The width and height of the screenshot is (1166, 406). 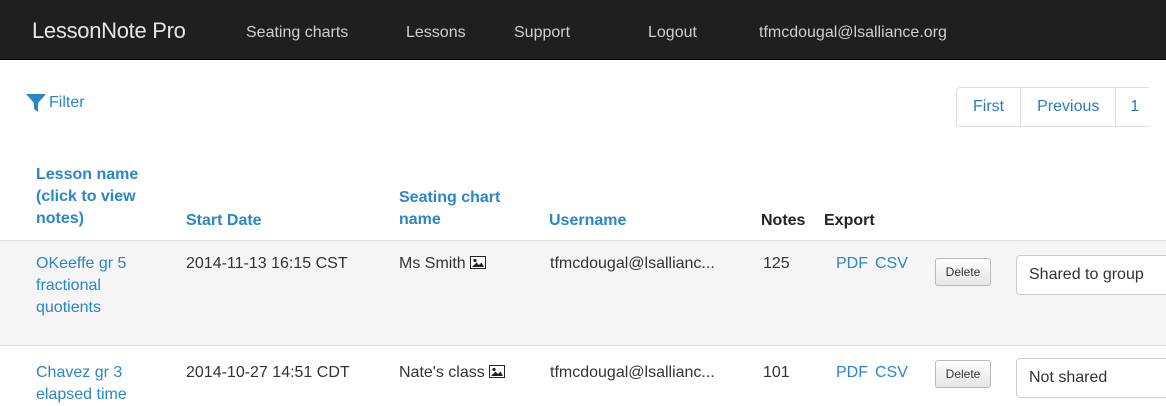 What do you see at coordinates (452, 373) in the screenshot?
I see `seating-chart-name: Nate's class` at bounding box center [452, 373].